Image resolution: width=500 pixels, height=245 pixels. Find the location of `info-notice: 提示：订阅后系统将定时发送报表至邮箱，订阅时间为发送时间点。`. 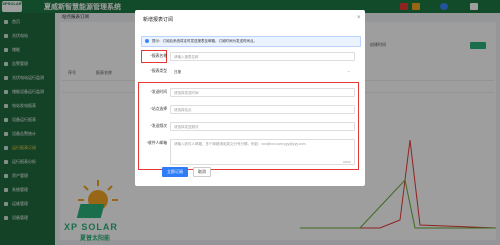

info-notice: 提示：订阅后系统将定时发送报表至邮箱，订阅时间为发送时间点。 is located at coordinates (251, 41).